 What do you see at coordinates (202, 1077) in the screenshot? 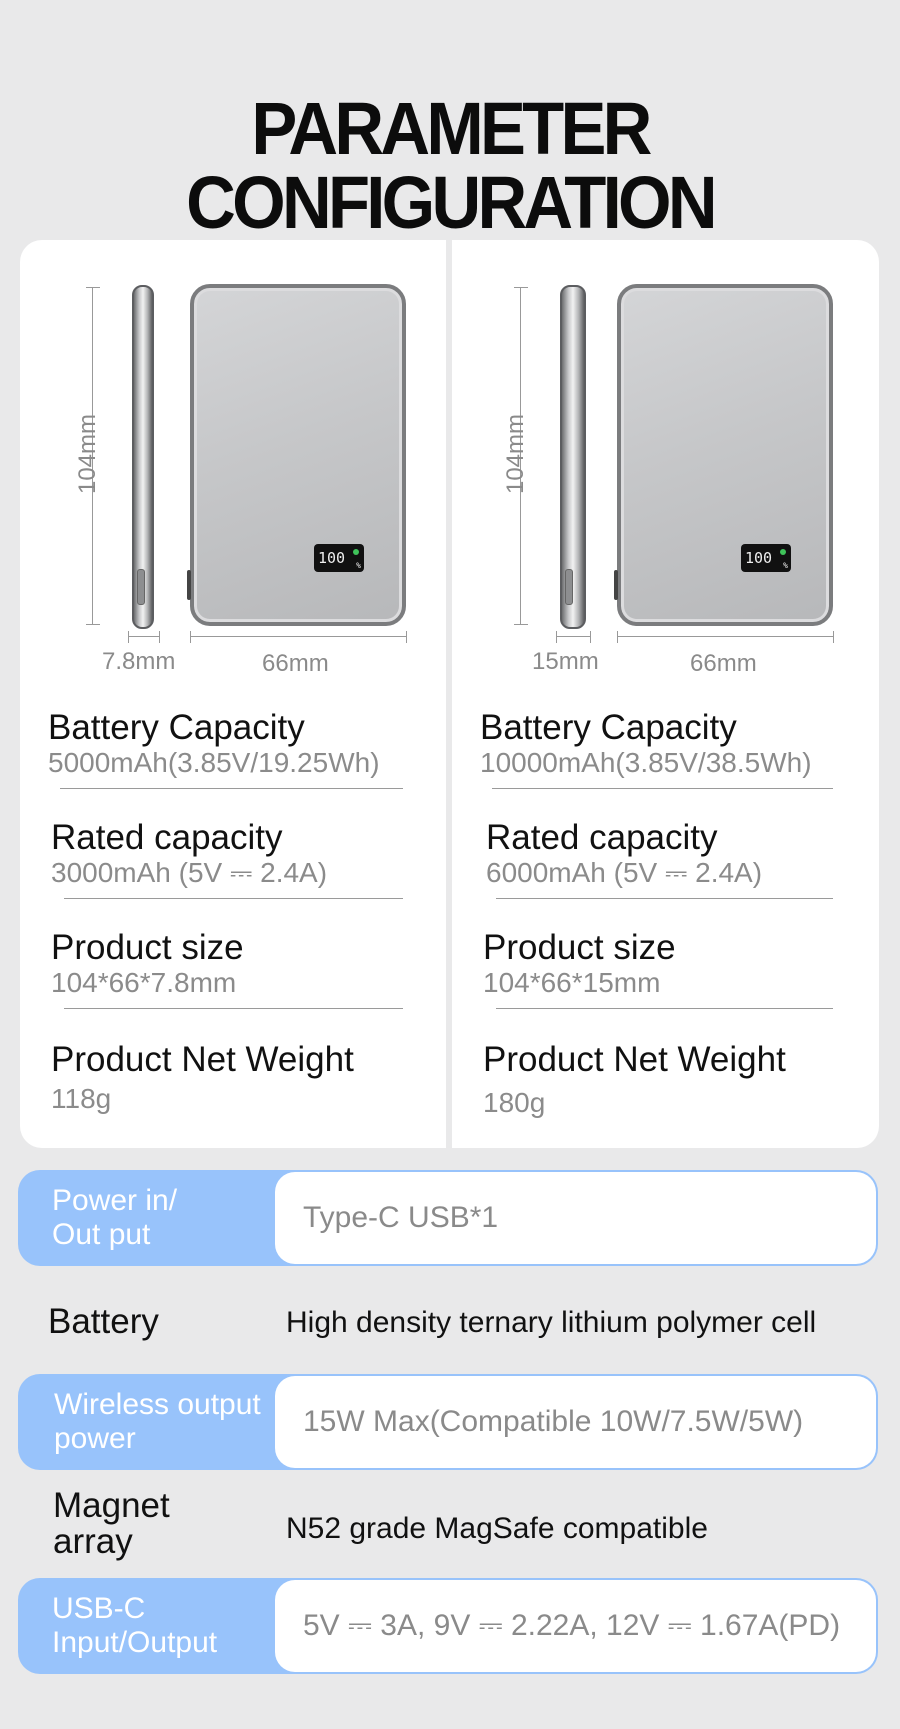
I see `spec-net-weight: Product Net Weight 118g` at bounding box center [202, 1077].